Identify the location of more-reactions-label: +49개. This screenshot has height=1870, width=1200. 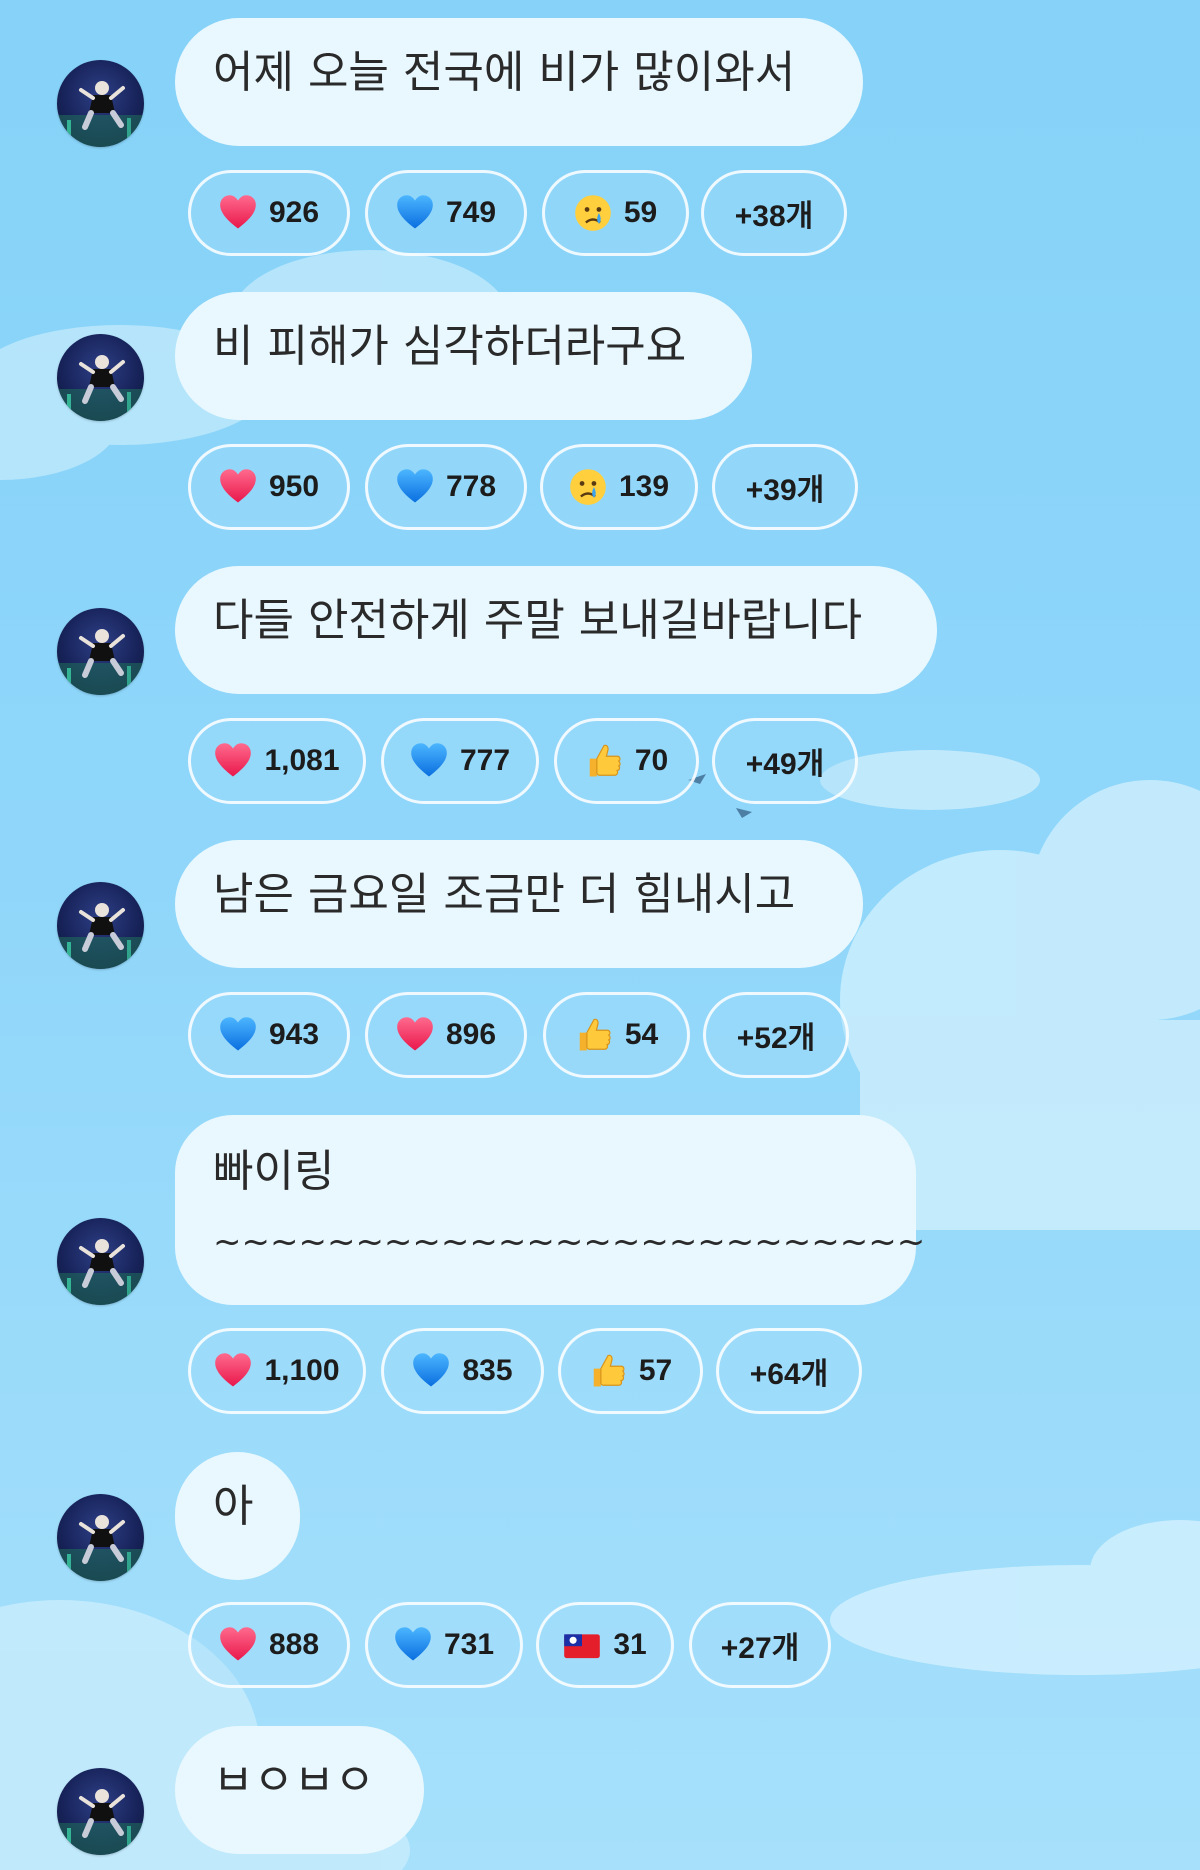
(785, 764).